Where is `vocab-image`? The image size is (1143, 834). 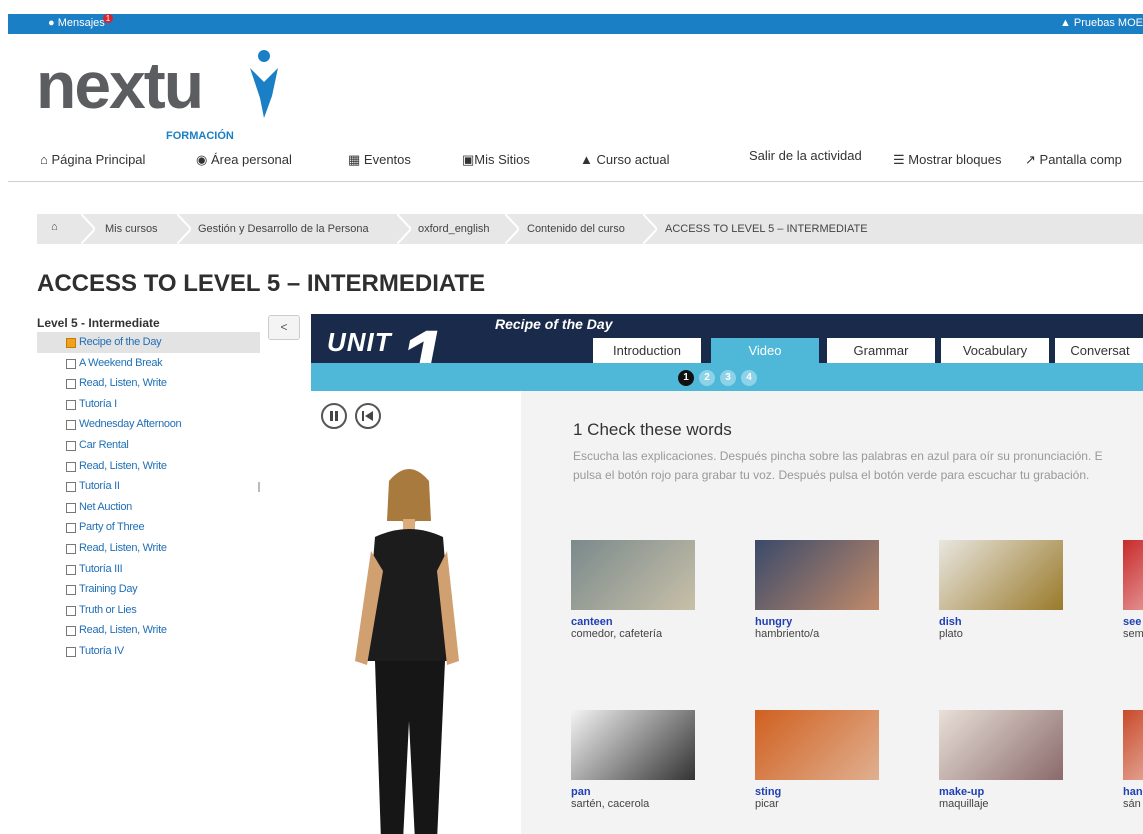
vocab-image is located at coordinates (633, 745).